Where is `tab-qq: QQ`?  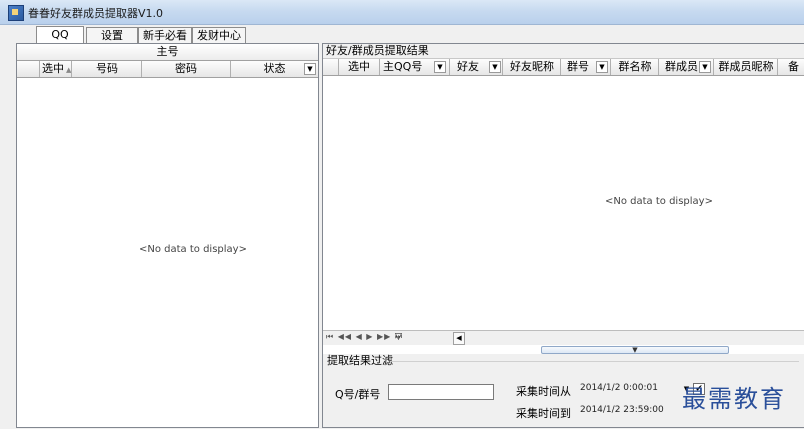
tab-qq: QQ is located at coordinates (60, 35).